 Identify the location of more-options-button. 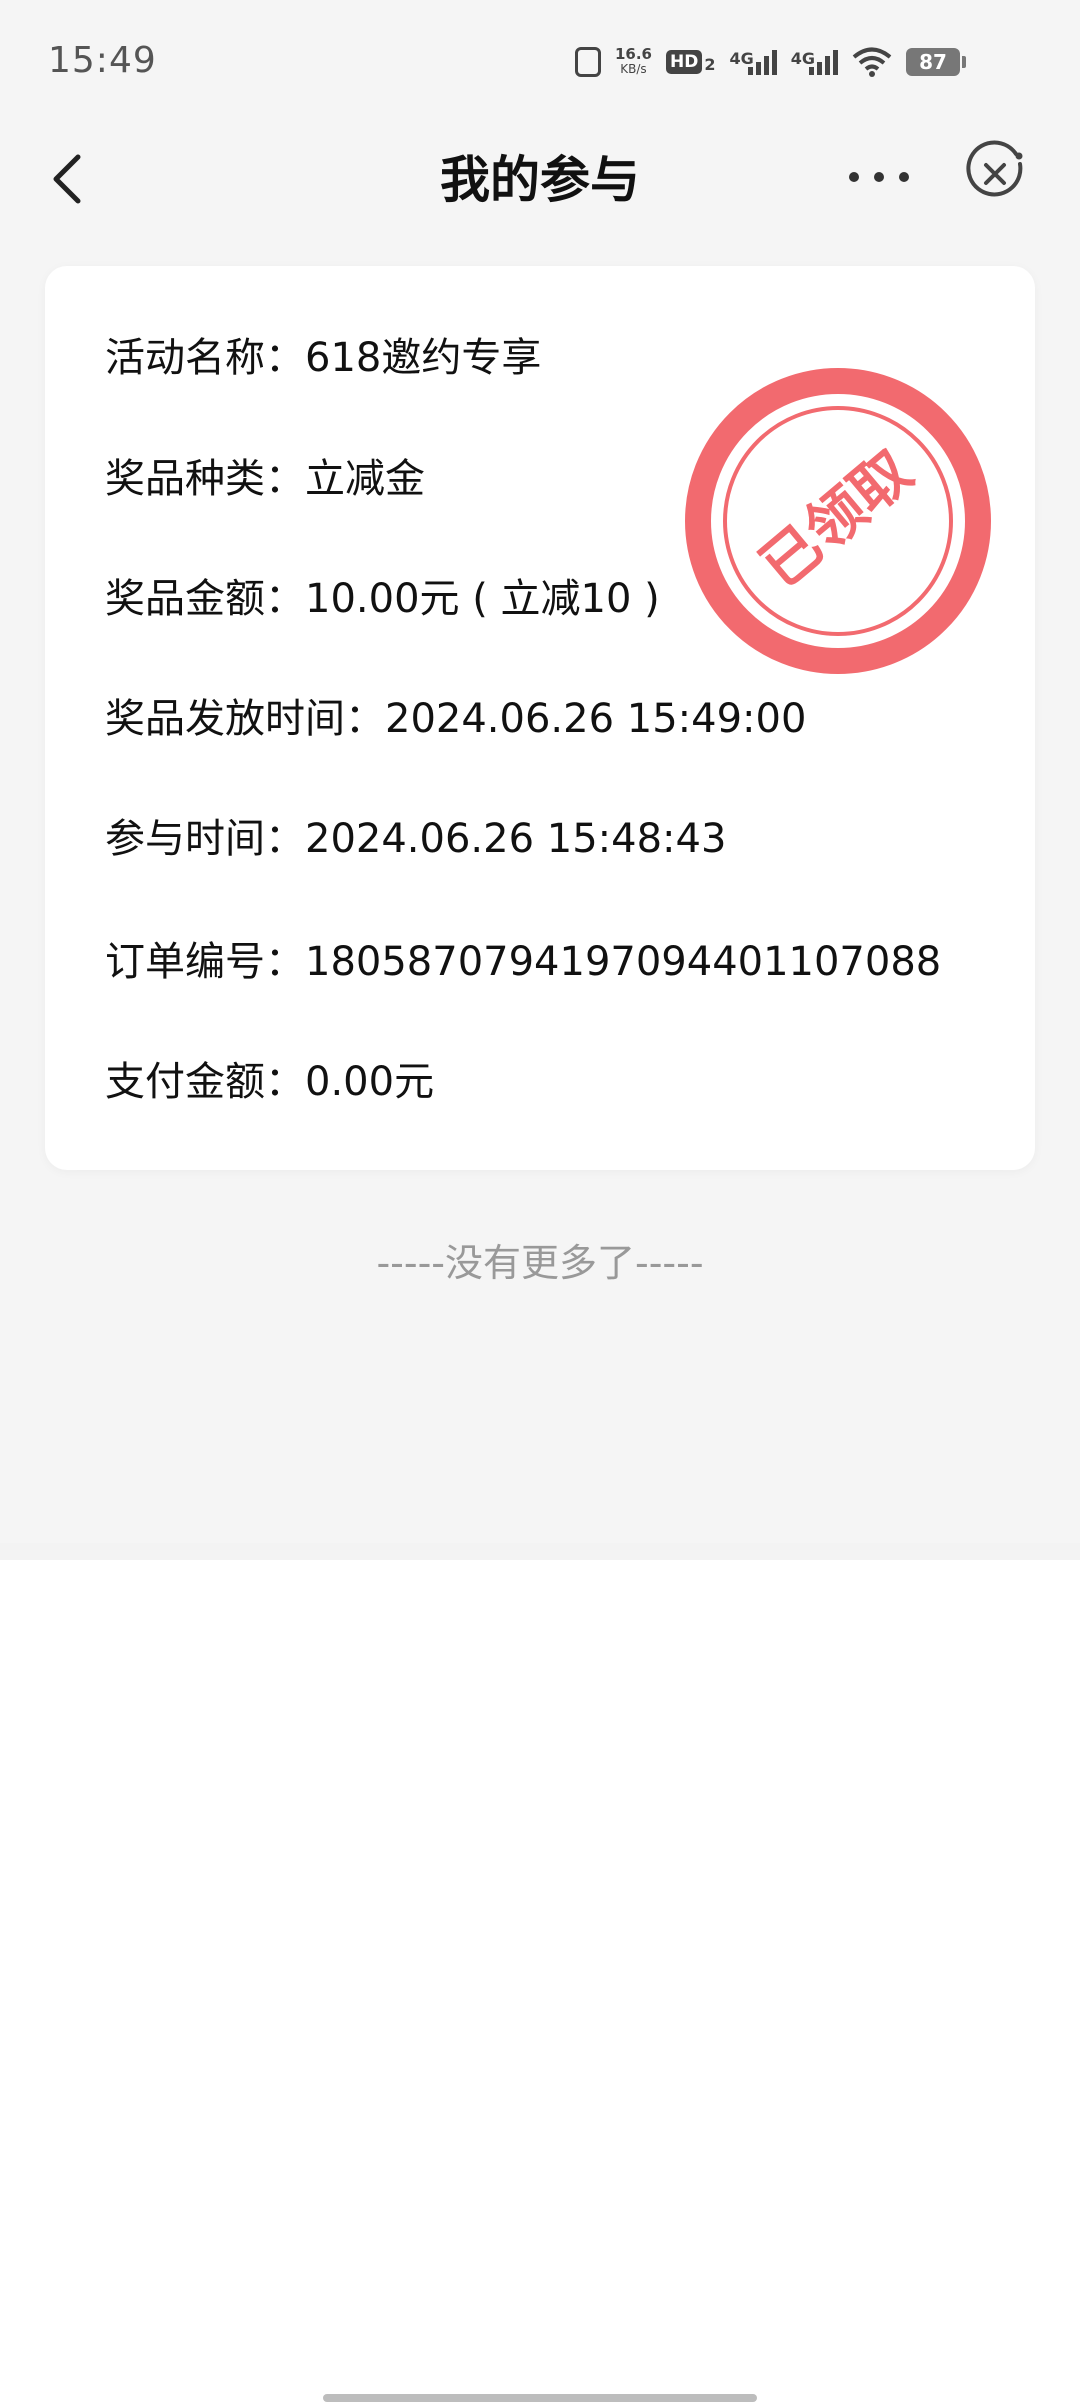
(879, 177).